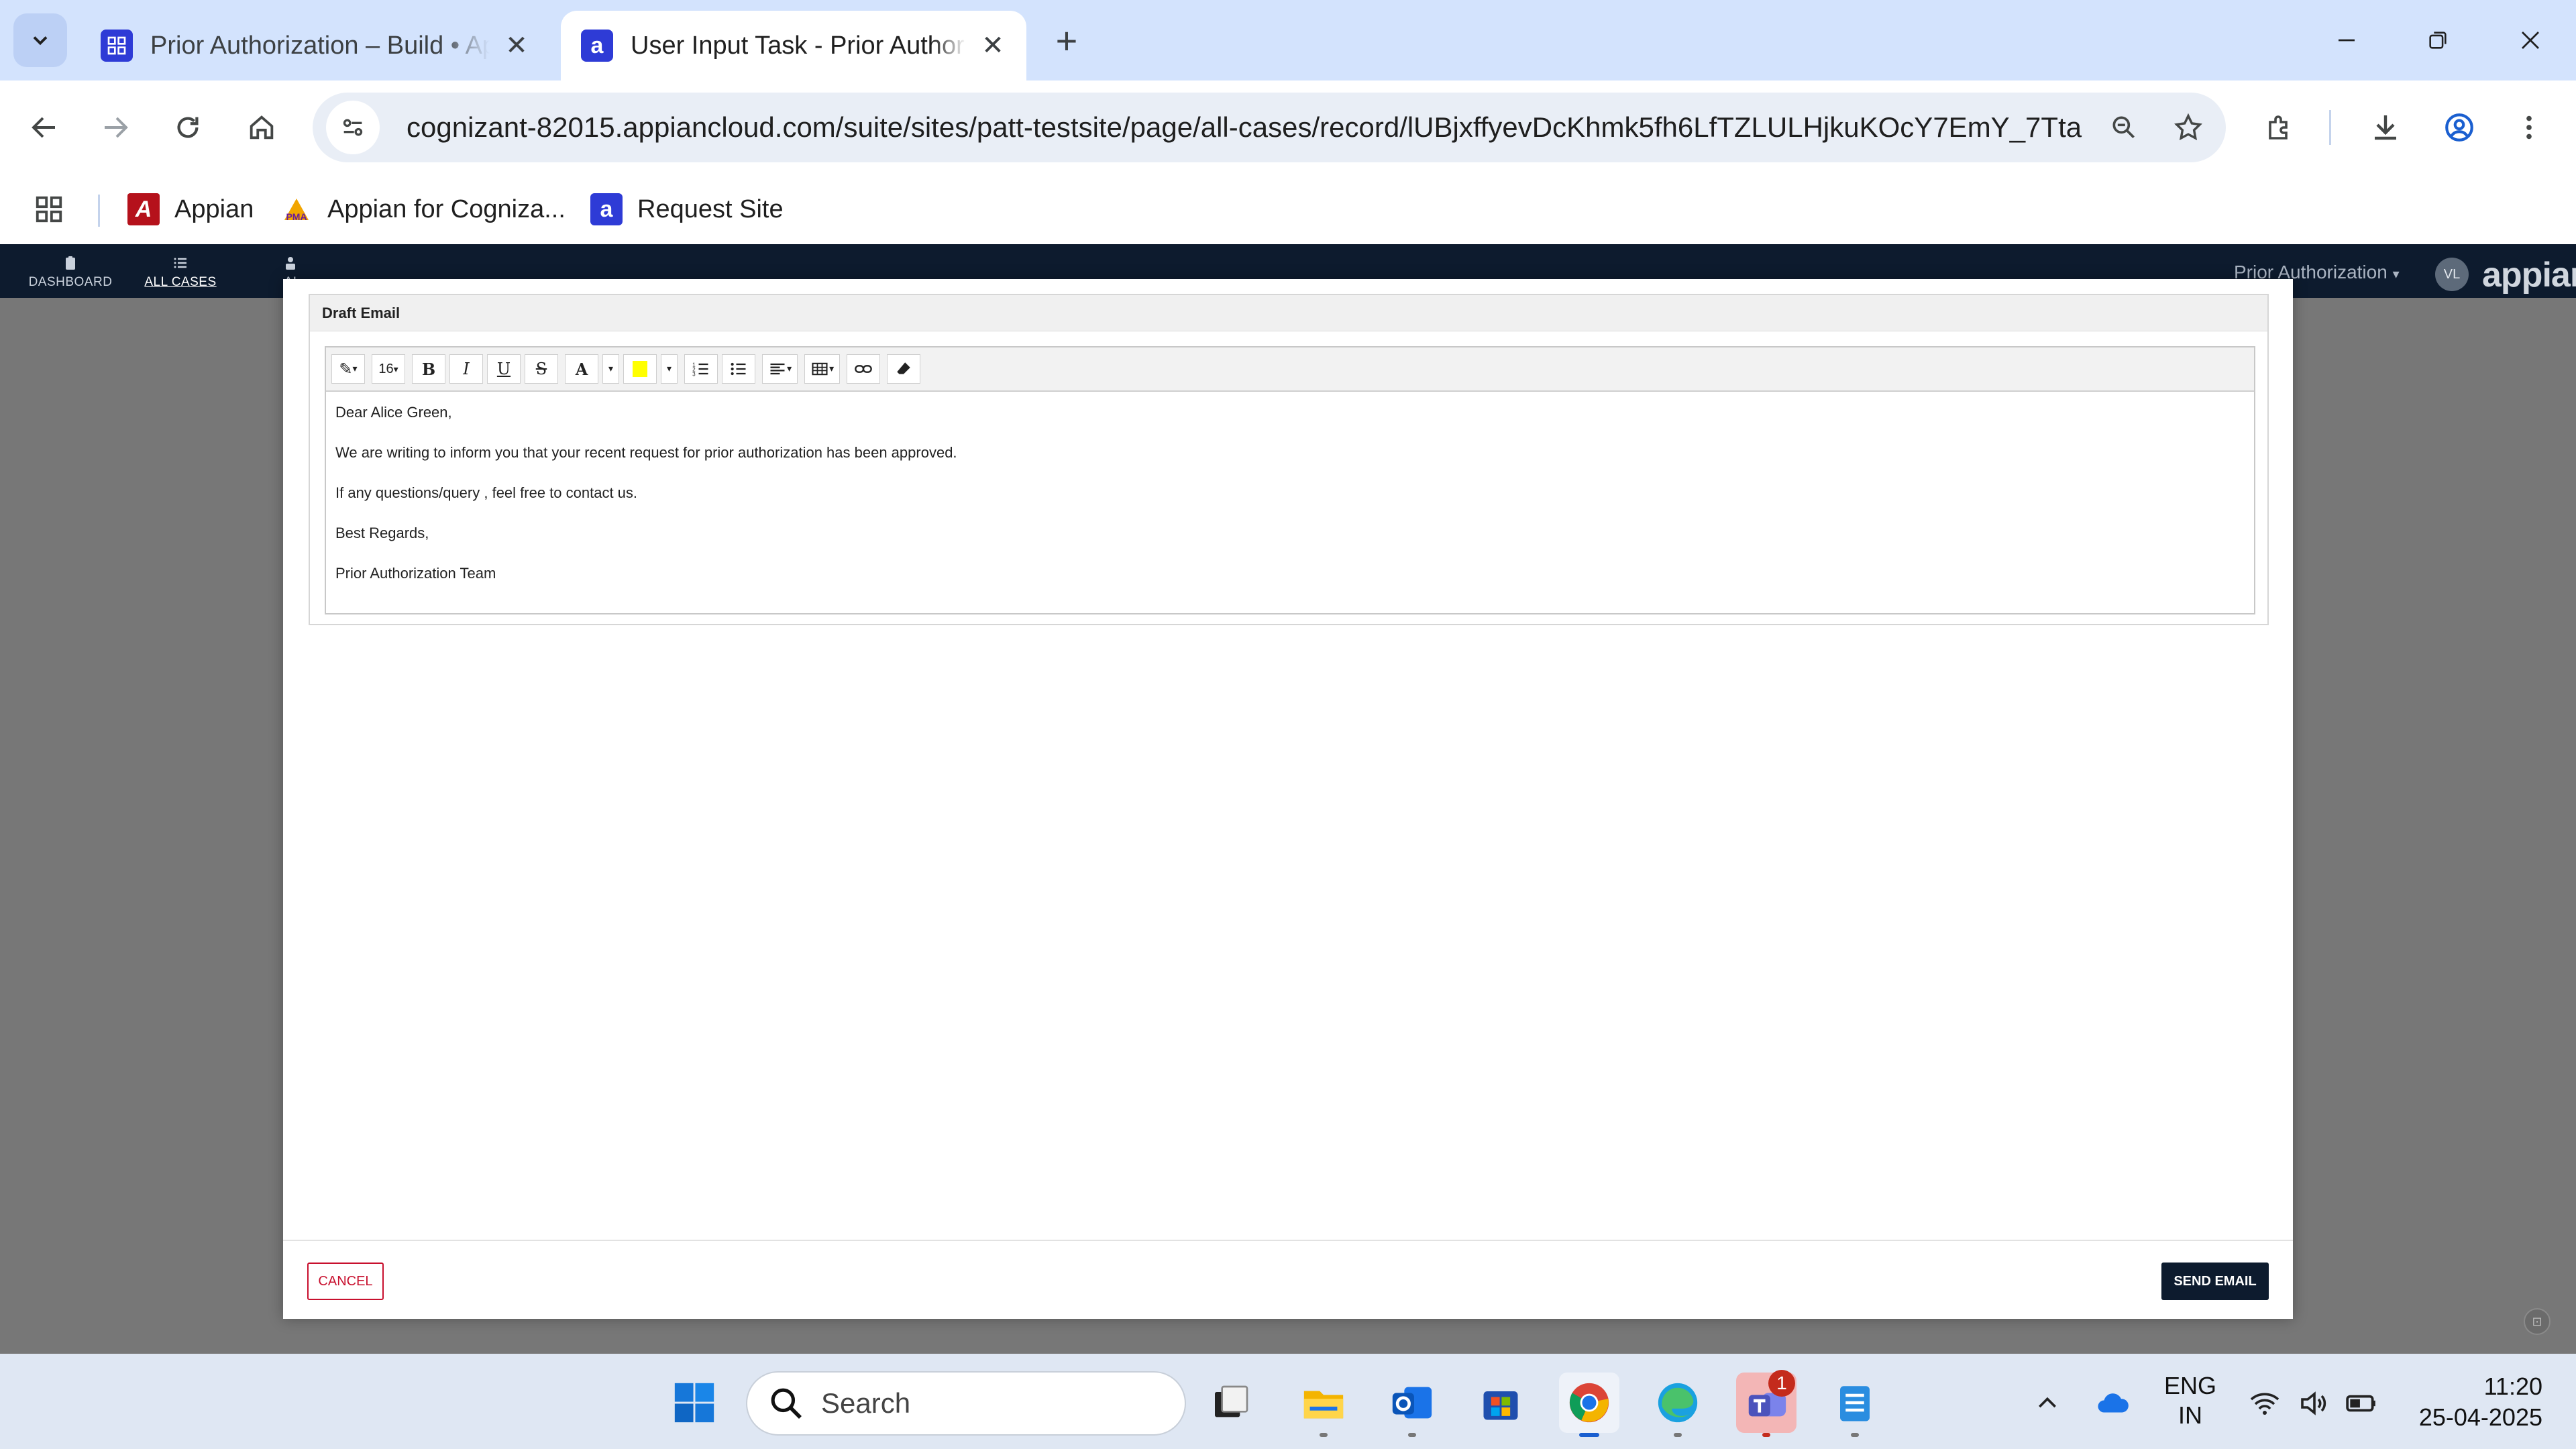 This screenshot has width=2576, height=1449. Describe the element at coordinates (2047, 1403) in the screenshot. I see `show-hidden-icons-button` at that location.